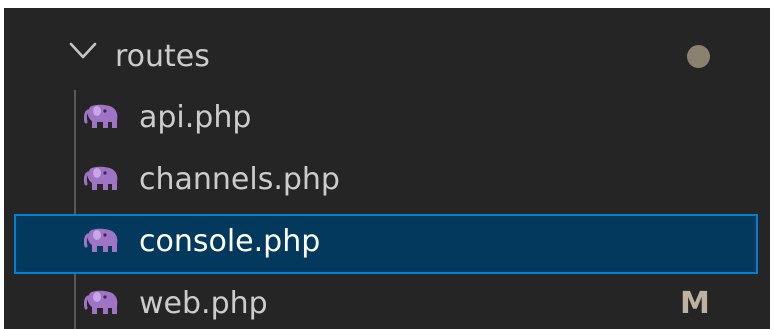 The image size is (774, 329). Describe the element at coordinates (195, 117) in the screenshot. I see `file-label: api.php` at that location.